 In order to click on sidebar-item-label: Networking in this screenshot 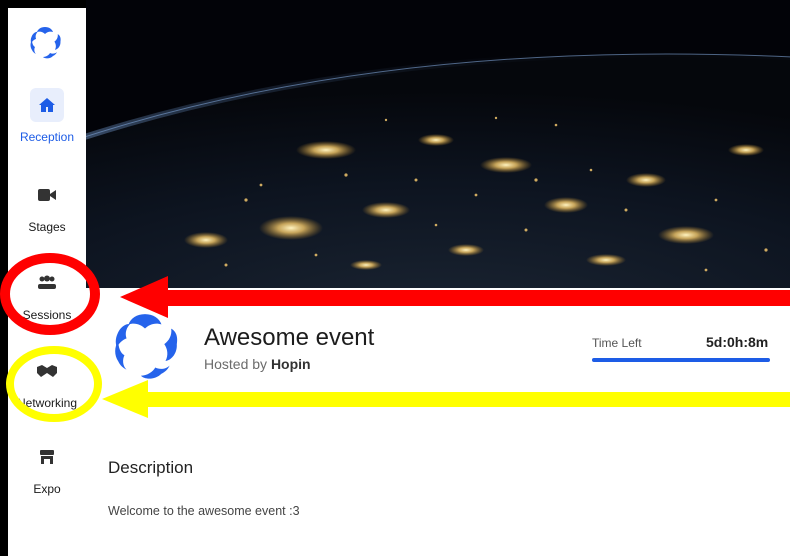, I will do `click(47, 403)`.